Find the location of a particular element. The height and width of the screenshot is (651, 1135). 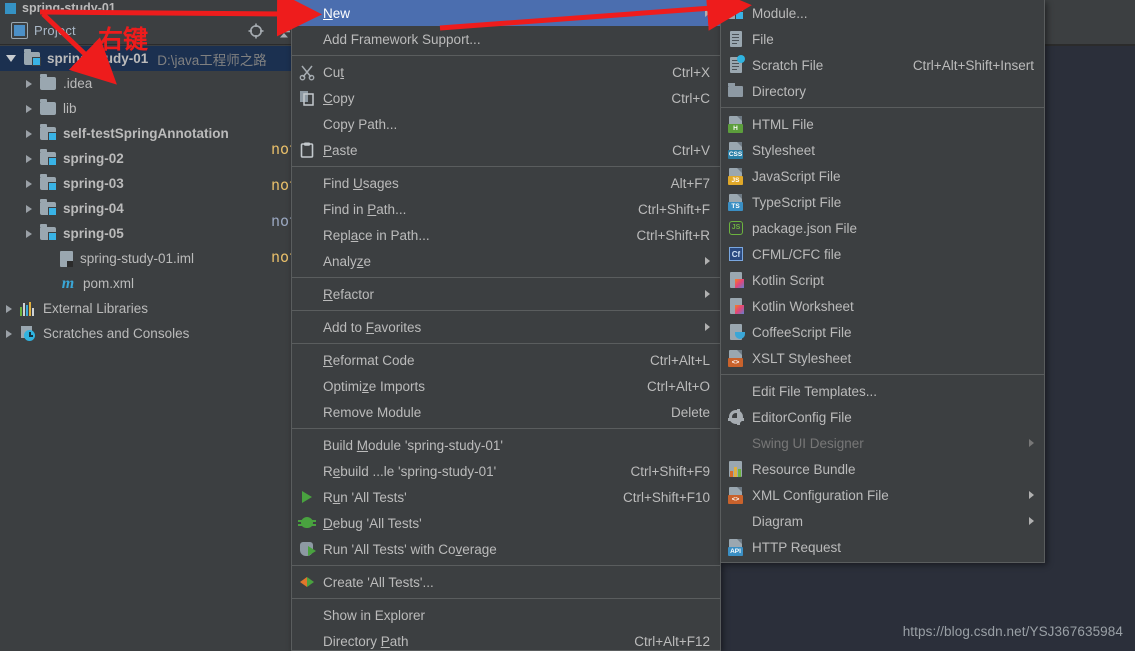

arrow-to-module-submenu is located at coordinates (595, 15).